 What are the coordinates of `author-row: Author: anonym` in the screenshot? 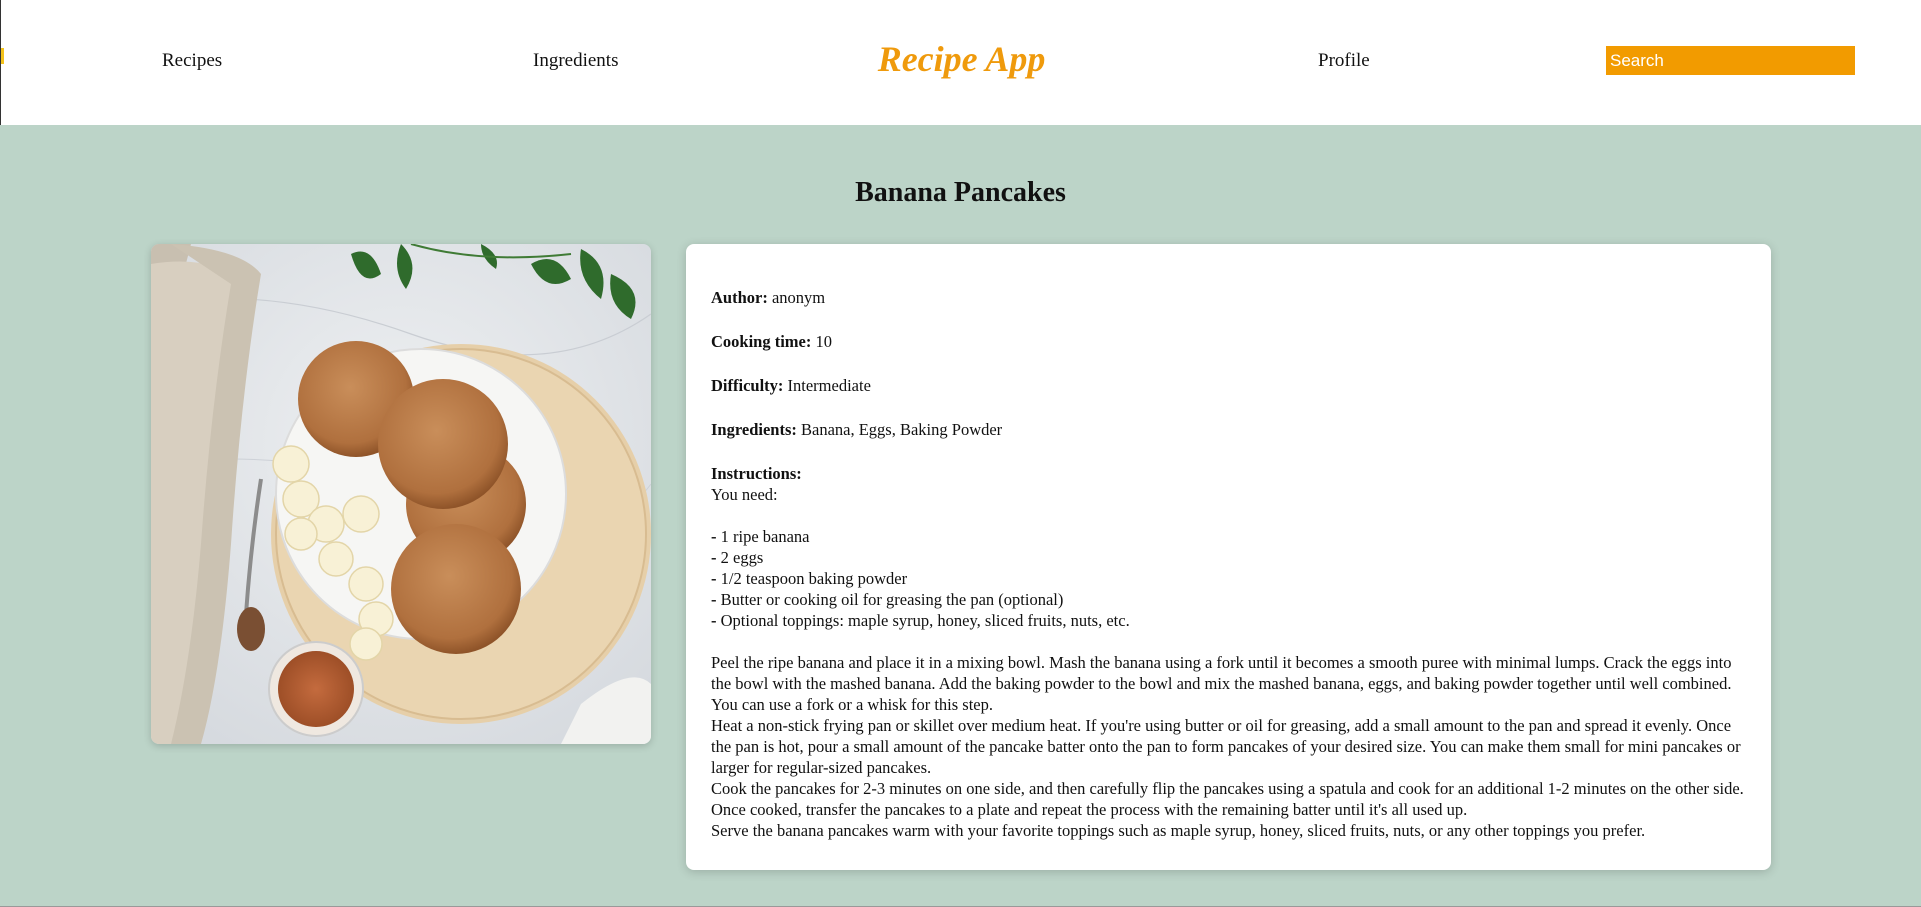 It's located at (1228, 297).